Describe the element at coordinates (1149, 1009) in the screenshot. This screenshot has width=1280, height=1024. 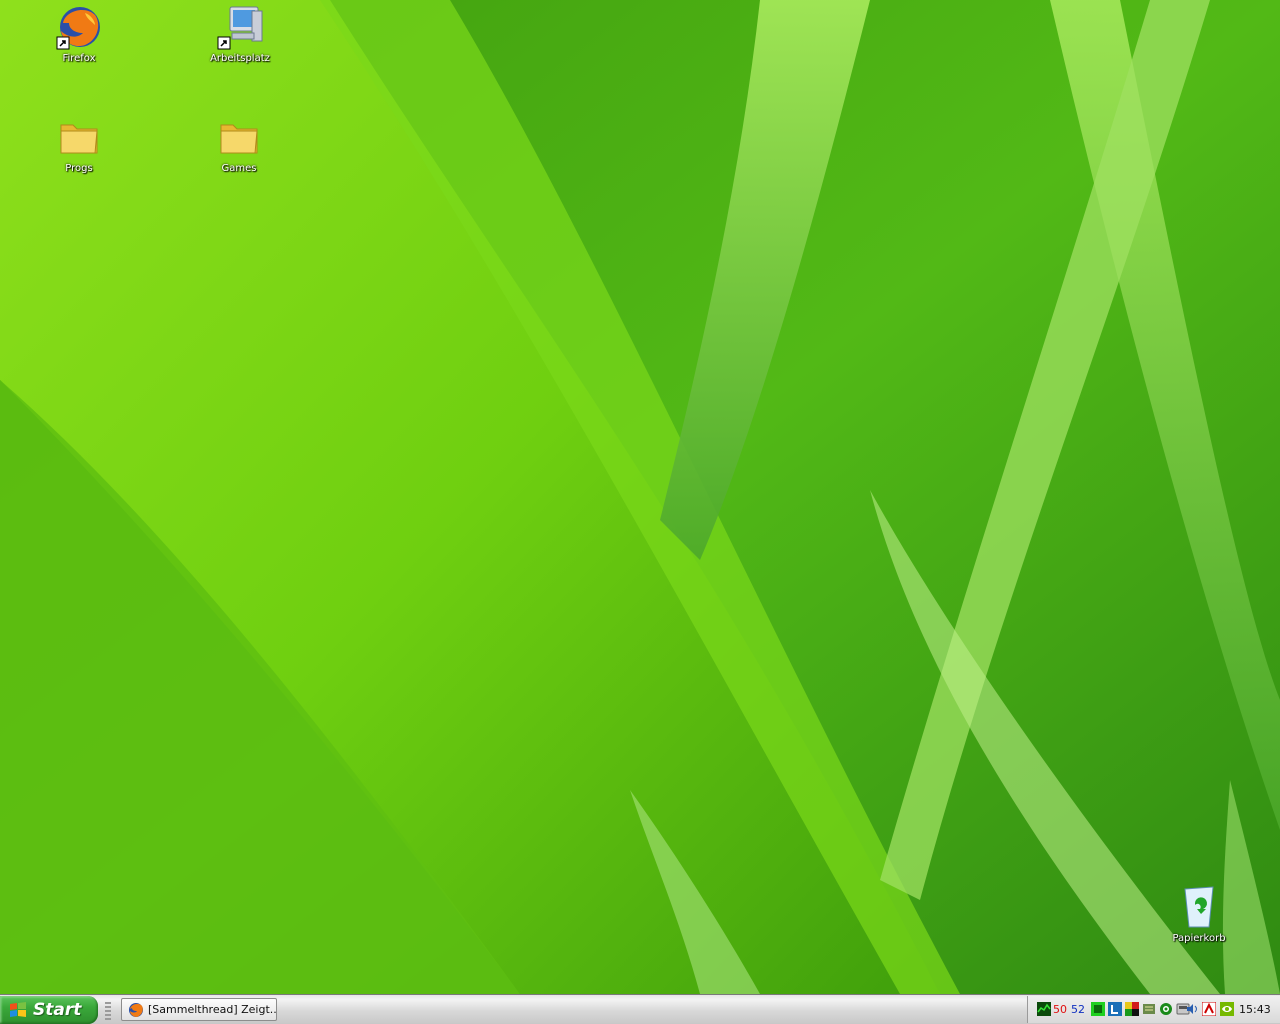
I see `hardware-icon` at that location.